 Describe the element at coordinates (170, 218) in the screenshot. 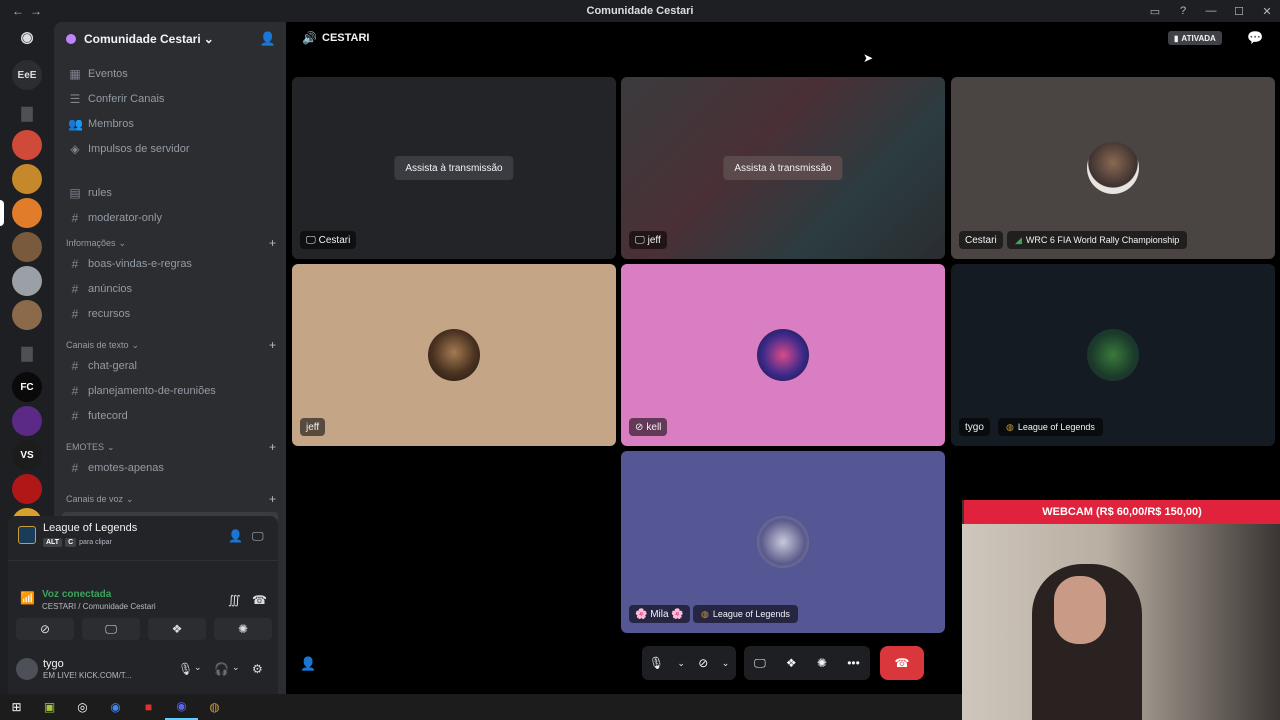

I see `channel-moderator-only: # moderator-only` at that location.